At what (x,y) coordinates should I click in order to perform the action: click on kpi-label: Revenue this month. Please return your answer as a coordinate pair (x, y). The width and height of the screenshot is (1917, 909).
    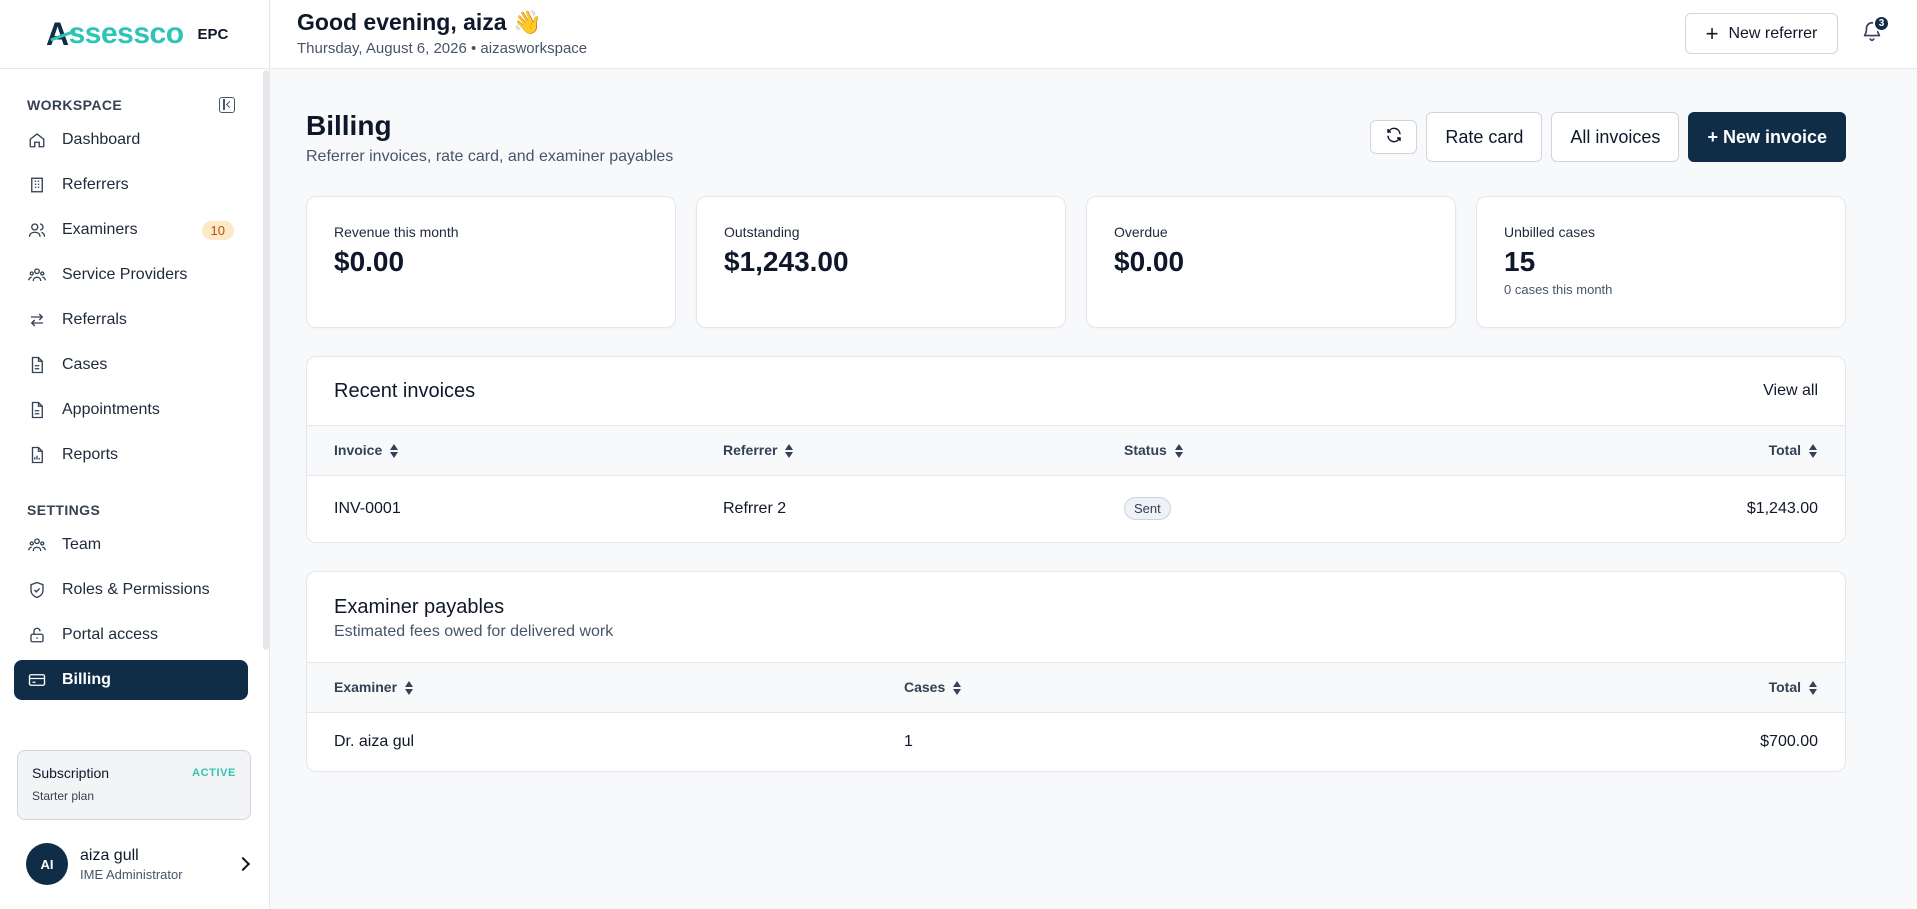
    Looking at the image, I should click on (396, 232).